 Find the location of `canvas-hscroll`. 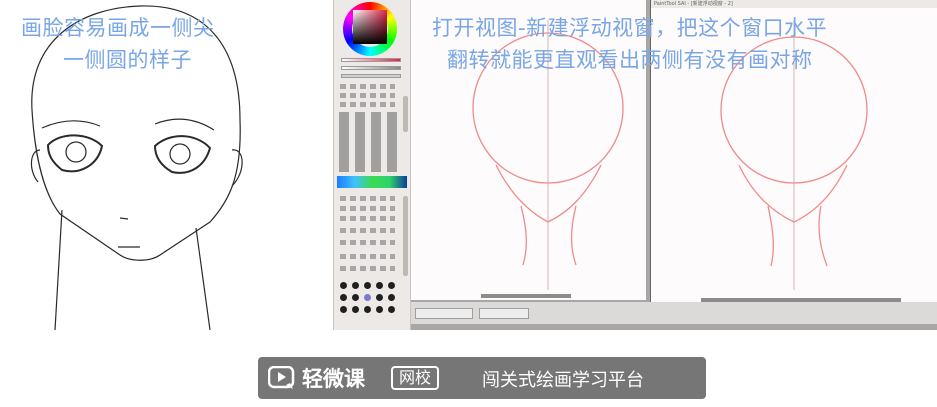

canvas-hscroll is located at coordinates (526, 296).